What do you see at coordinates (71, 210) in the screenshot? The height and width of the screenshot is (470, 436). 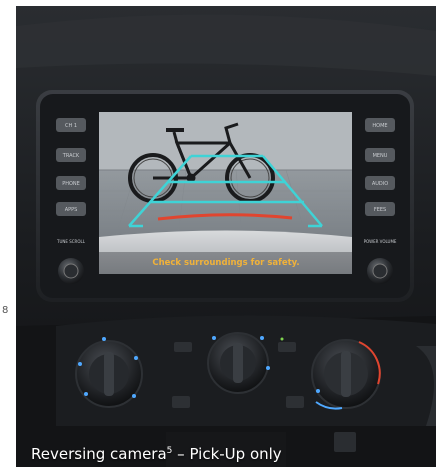 I see `left-btn-4: APPS` at bounding box center [71, 210].